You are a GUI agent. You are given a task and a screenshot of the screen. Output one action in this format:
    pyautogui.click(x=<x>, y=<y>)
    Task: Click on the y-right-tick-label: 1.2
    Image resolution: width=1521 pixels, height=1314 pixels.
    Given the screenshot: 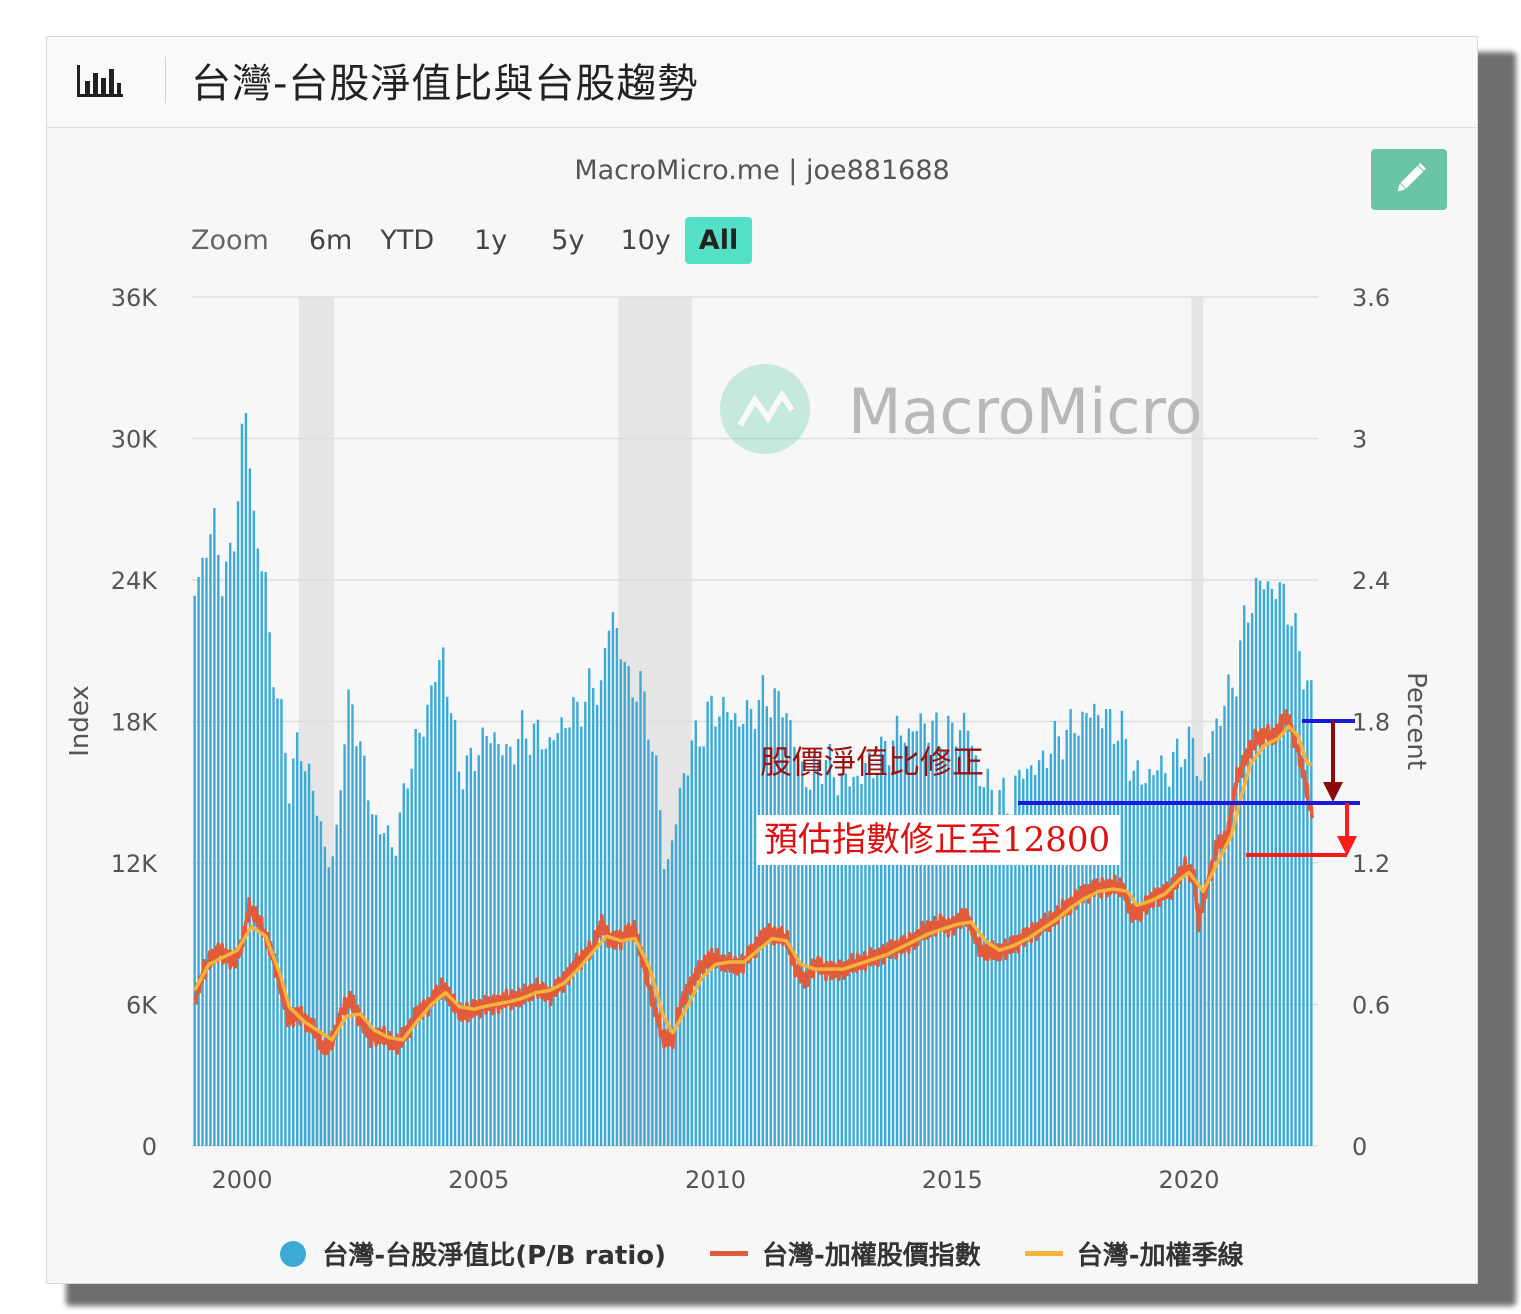 What is the action you would take?
    pyautogui.click(x=1371, y=864)
    